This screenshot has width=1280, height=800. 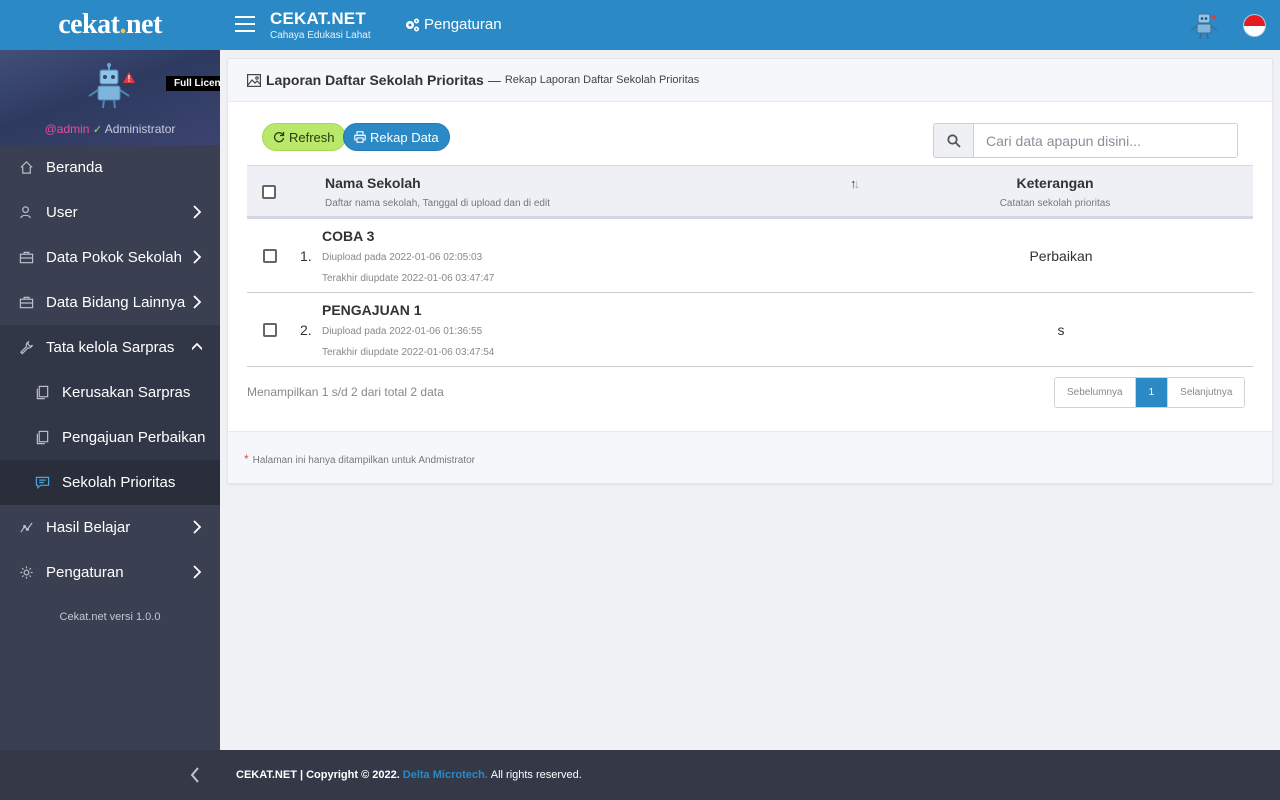 What do you see at coordinates (373, 183) in the screenshot?
I see `column-header-nama-sekolah: Nama Sekolah` at bounding box center [373, 183].